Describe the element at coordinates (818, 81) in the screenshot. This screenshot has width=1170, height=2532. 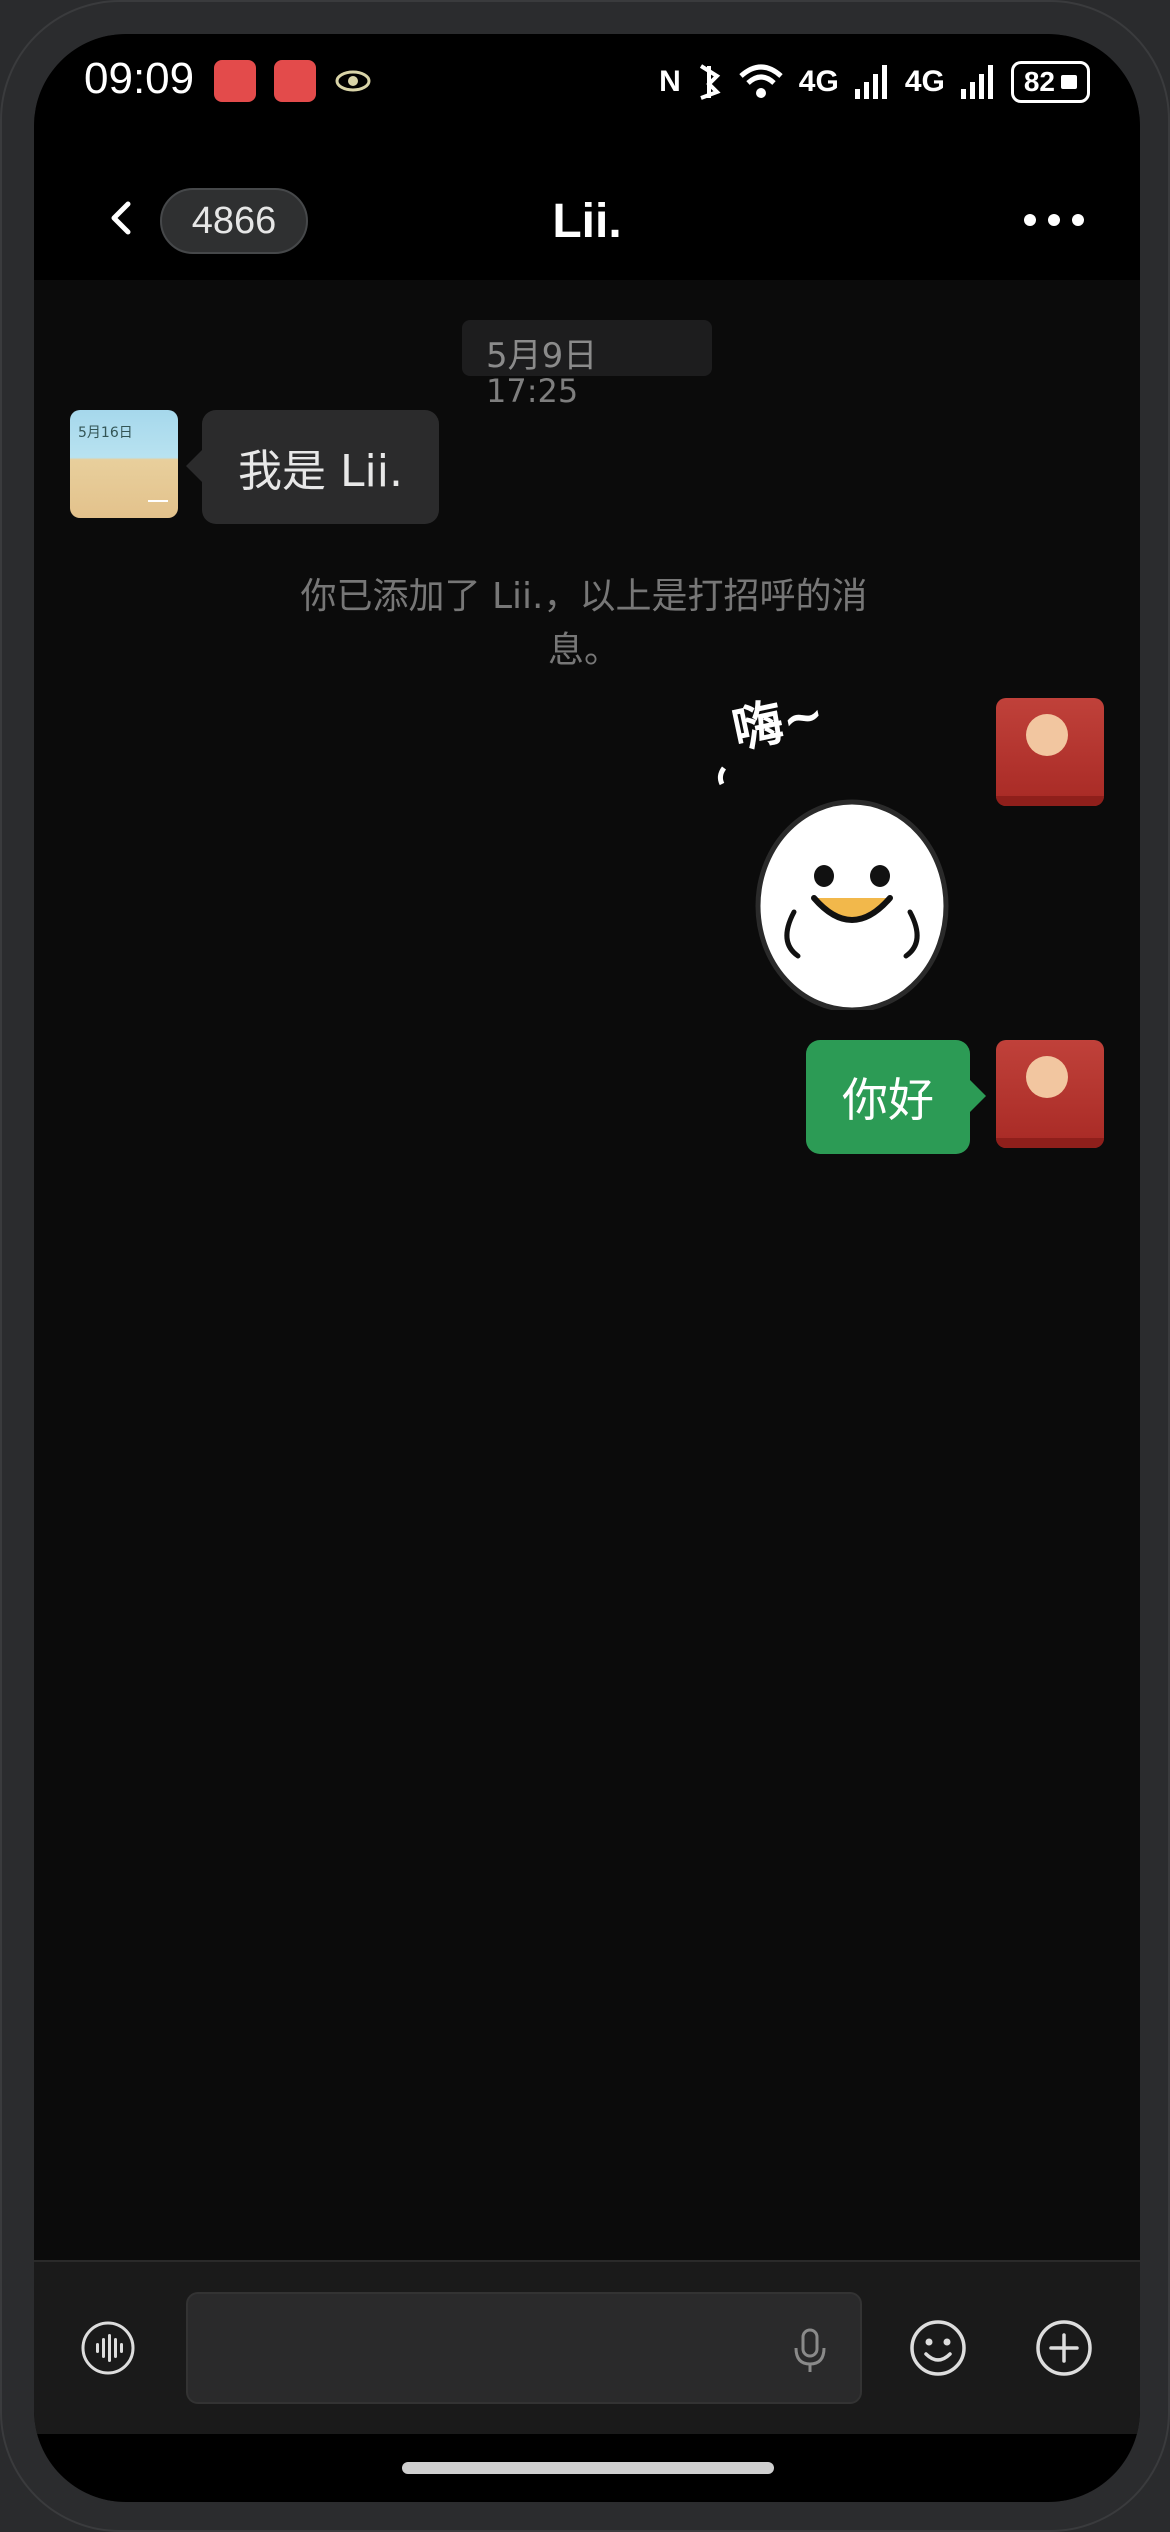
I see `network-type-1: 4G` at that location.